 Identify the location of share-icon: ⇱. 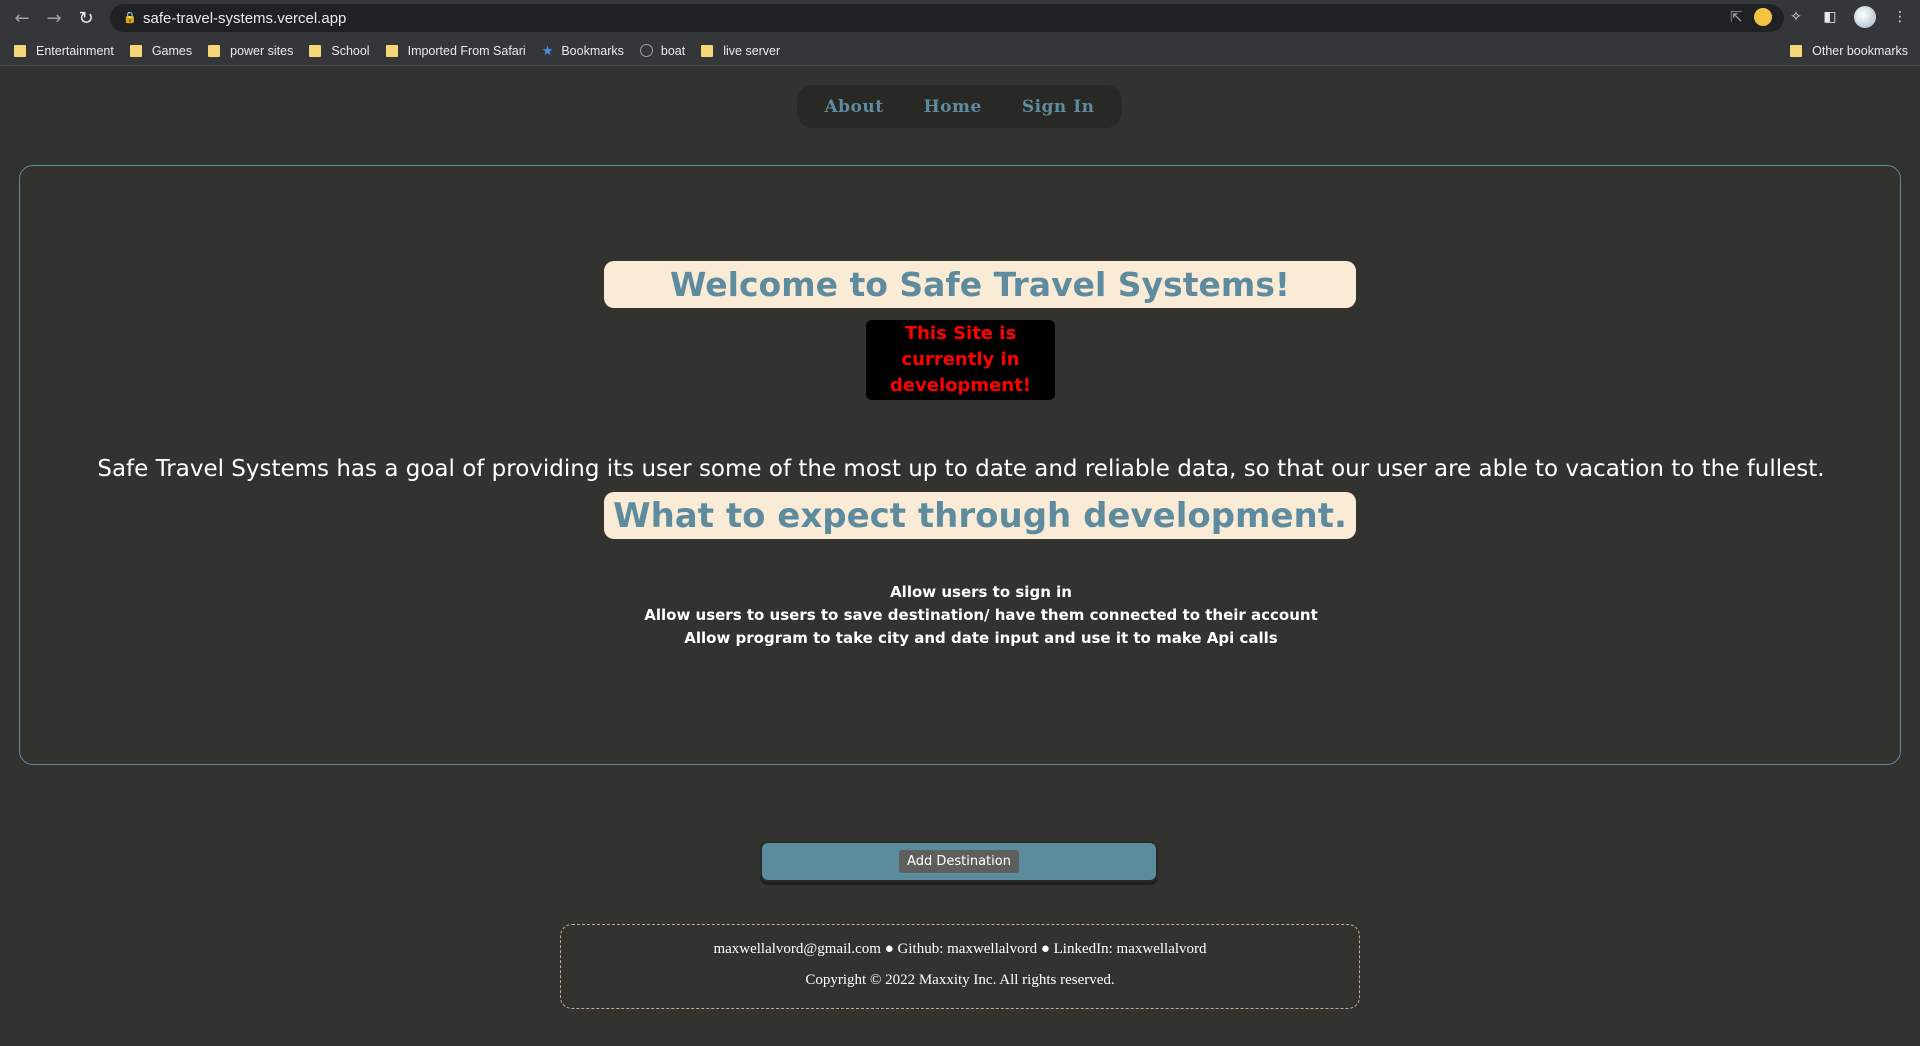
(1736, 17).